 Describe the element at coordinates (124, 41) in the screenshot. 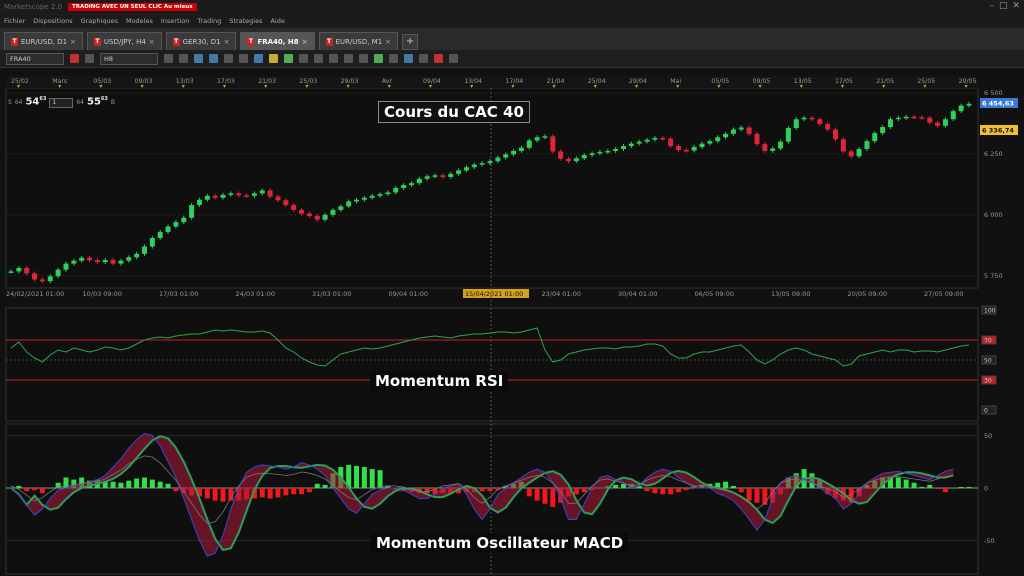

I see `tab-usdjpy-h4: T USD/JPY, H4 ×` at that location.